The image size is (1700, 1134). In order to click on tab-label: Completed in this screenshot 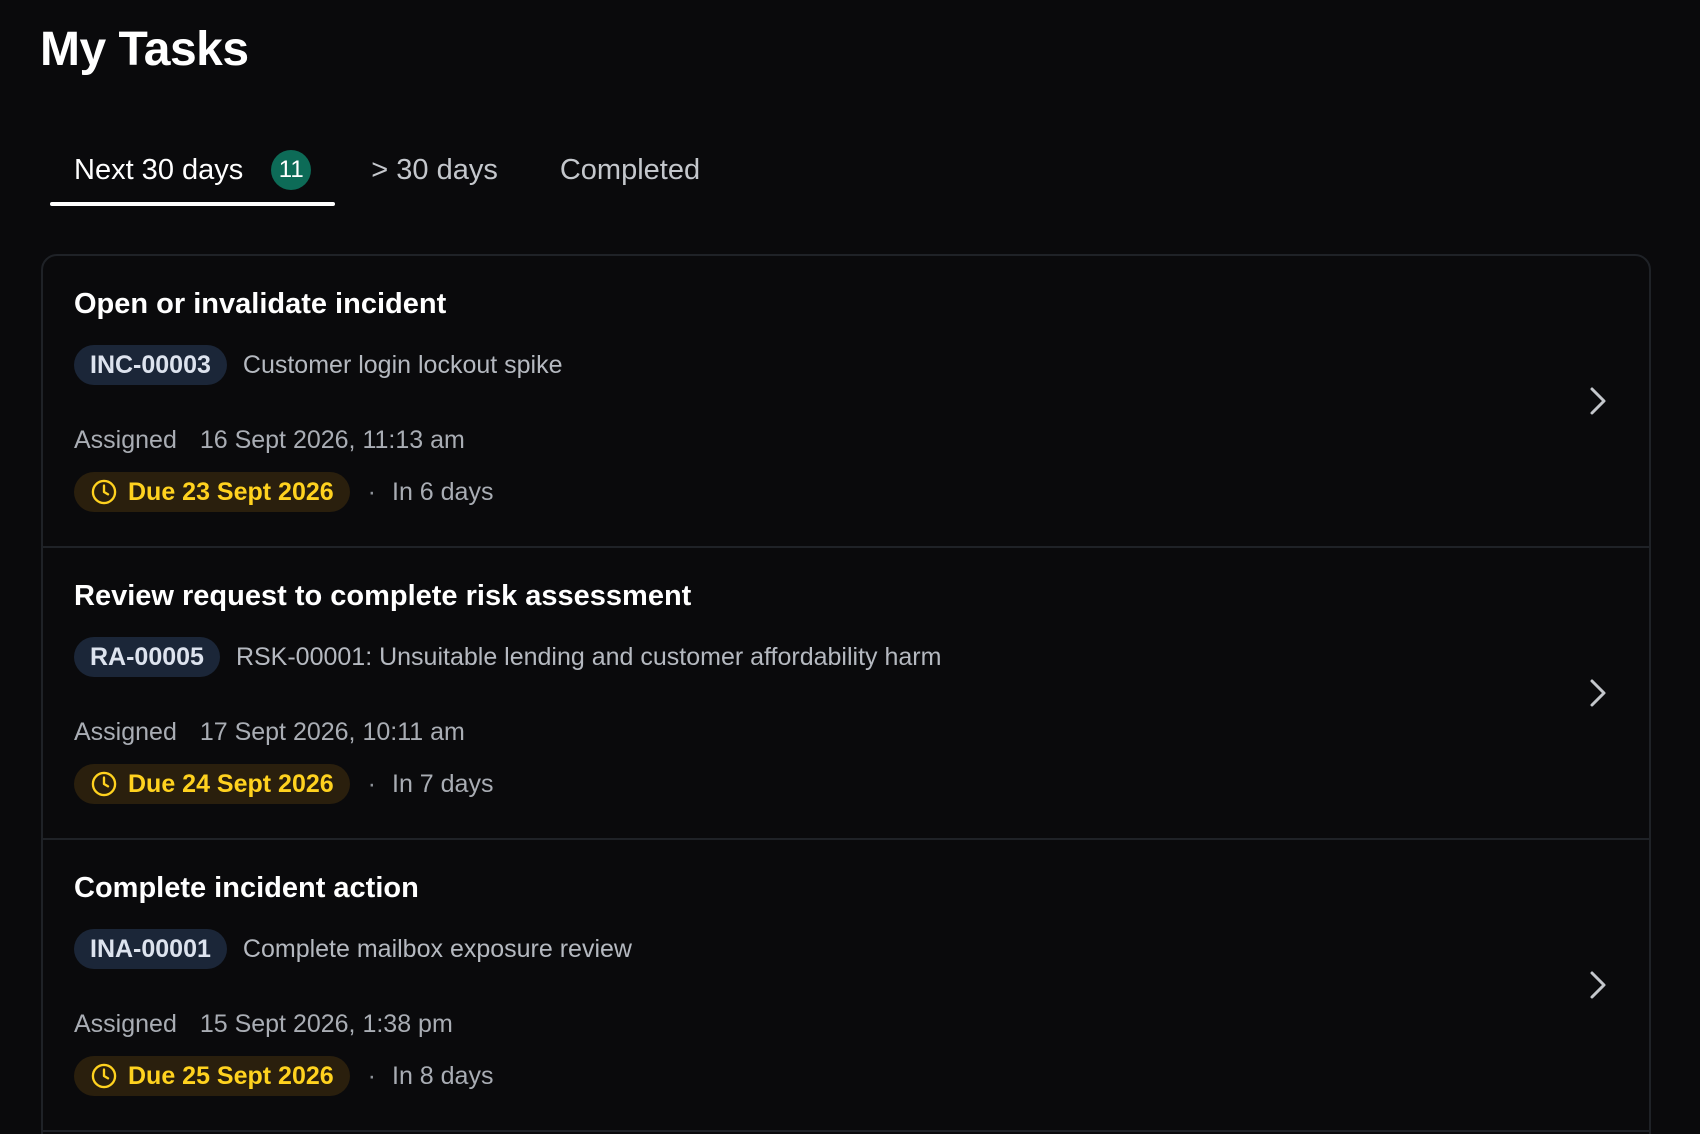, I will do `click(630, 169)`.